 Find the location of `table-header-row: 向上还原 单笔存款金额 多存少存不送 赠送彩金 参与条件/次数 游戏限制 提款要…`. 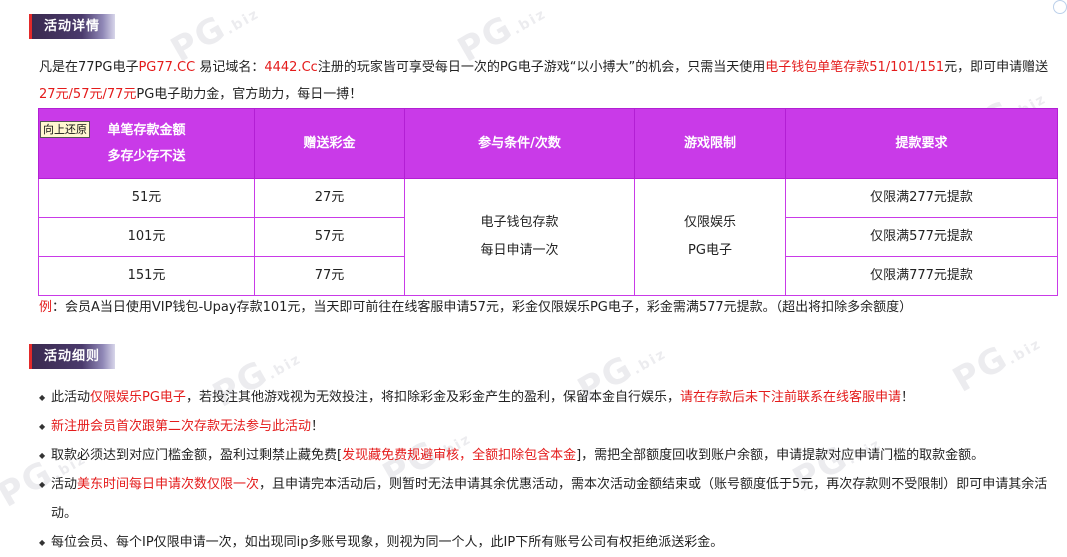

table-header-row: 向上还原 单笔存款金额 多存少存不送 赠送彩金 参与条件/次数 游戏限制 提款要… is located at coordinates (548, 143).